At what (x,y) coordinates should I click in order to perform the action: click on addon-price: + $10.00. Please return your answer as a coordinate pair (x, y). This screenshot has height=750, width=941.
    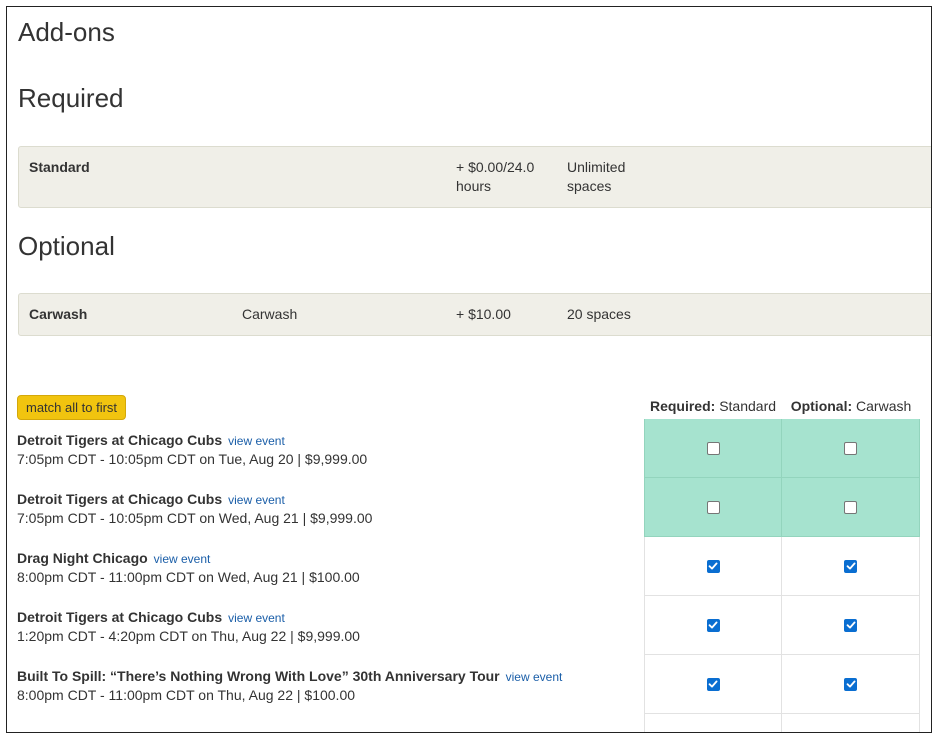
    Looking at the image, I should click on (483, 314).